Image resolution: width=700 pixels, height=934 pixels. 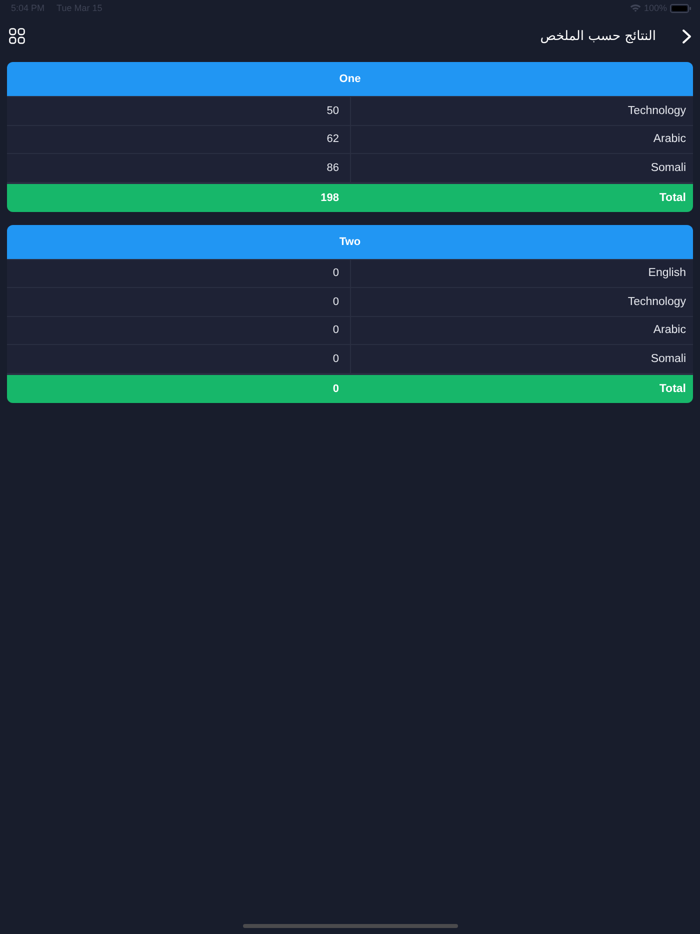 I want to click on score-cell: 86, so click(x=178, y=168).